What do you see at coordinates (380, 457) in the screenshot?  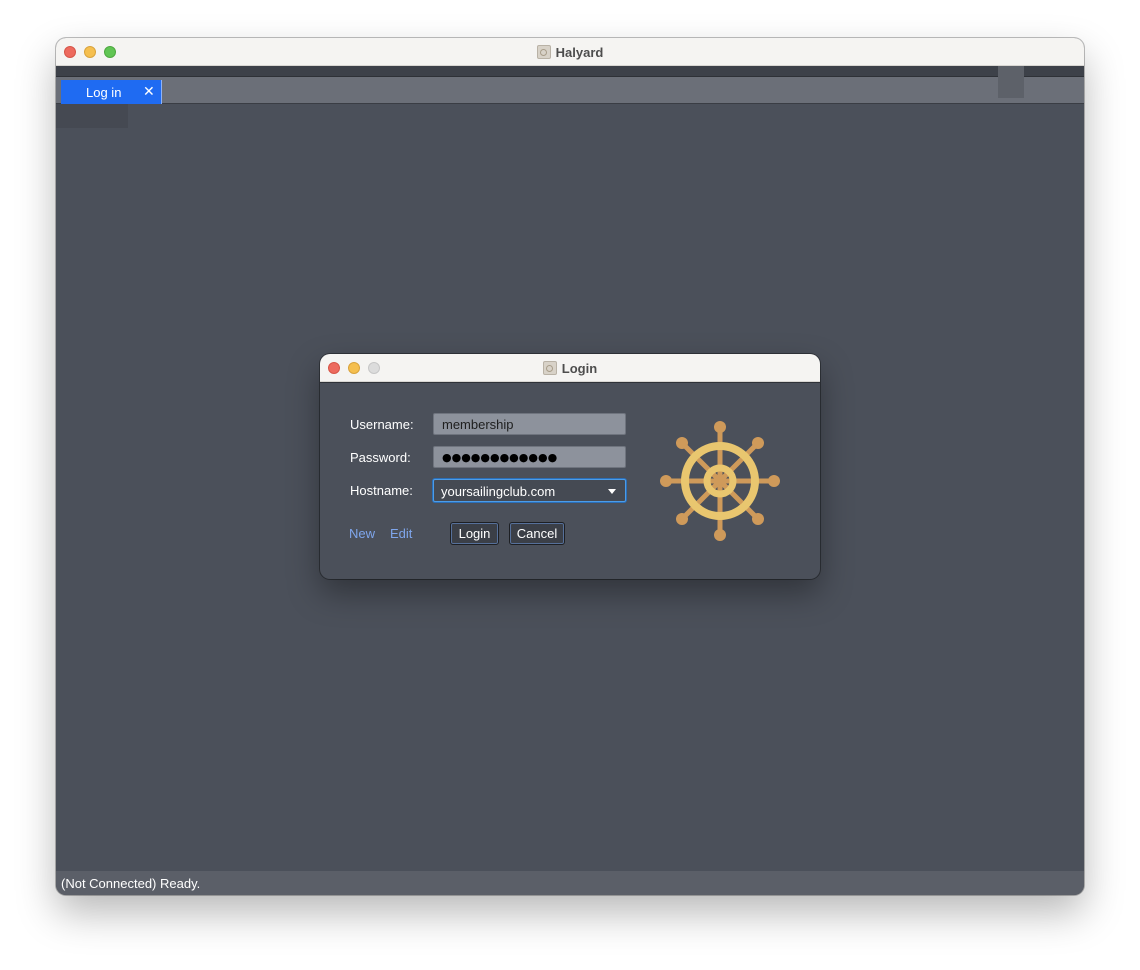 I see `password-label: Password:` at bounding box center [380, 457].